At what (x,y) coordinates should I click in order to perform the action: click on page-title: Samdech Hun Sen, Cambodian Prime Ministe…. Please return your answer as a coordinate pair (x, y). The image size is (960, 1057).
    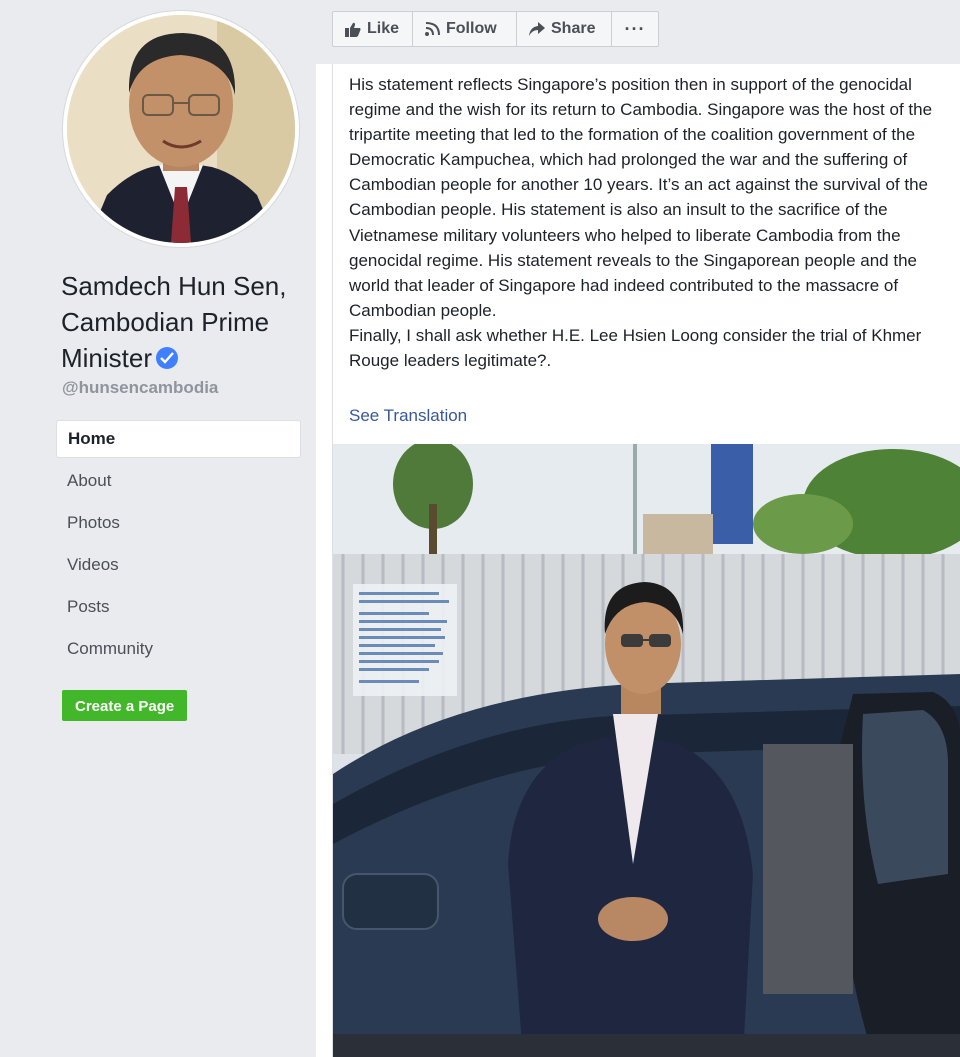
    Looking at the image, I should click on (186, 322).